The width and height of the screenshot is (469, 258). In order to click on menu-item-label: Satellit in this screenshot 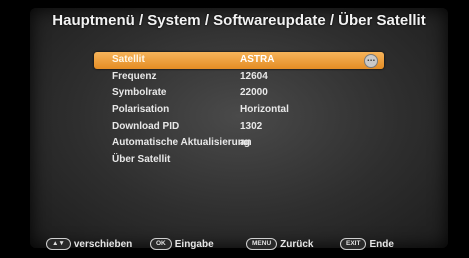, I will do `click(128, 59)`.